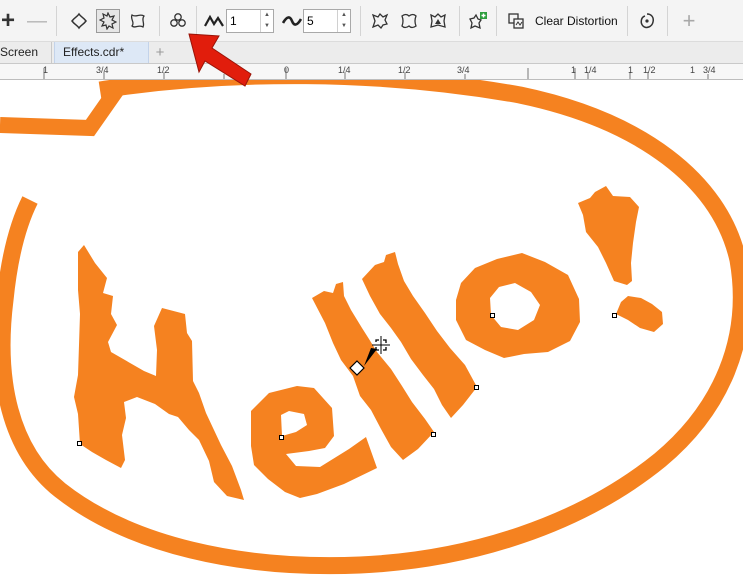 The height and width of the screenshot is (579, 743). I want to click on push-pull-distortion-button, so click(79, 21).